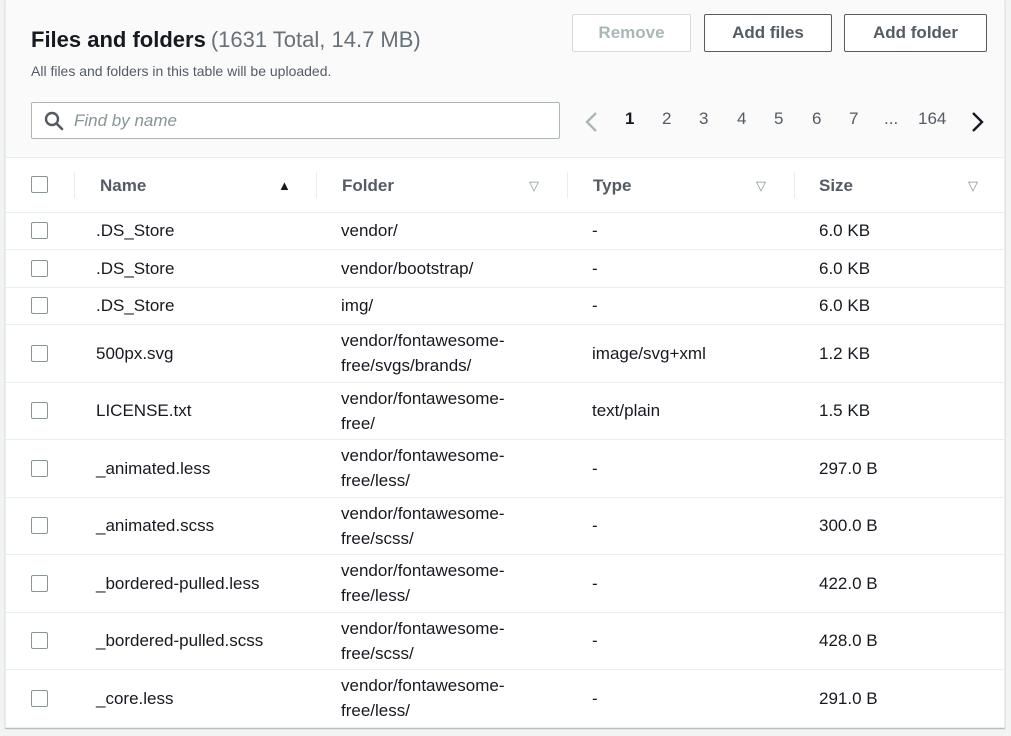 This screenshot has height=736, width=1011. Describe the element at coordinates (195, 583) in the screenshot. I see `file-name-cell: _bordered-pulled.less` at that location.